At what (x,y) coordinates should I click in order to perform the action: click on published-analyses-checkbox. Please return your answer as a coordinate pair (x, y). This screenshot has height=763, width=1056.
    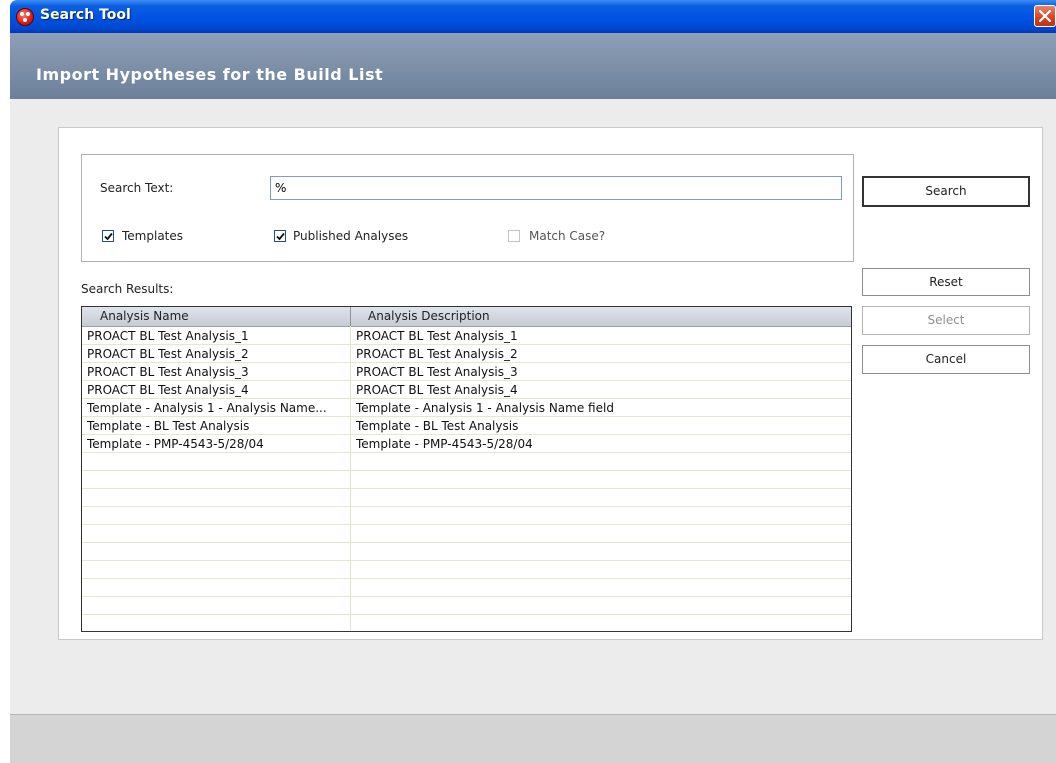
    Looking at the image, I should click on (280, 236).